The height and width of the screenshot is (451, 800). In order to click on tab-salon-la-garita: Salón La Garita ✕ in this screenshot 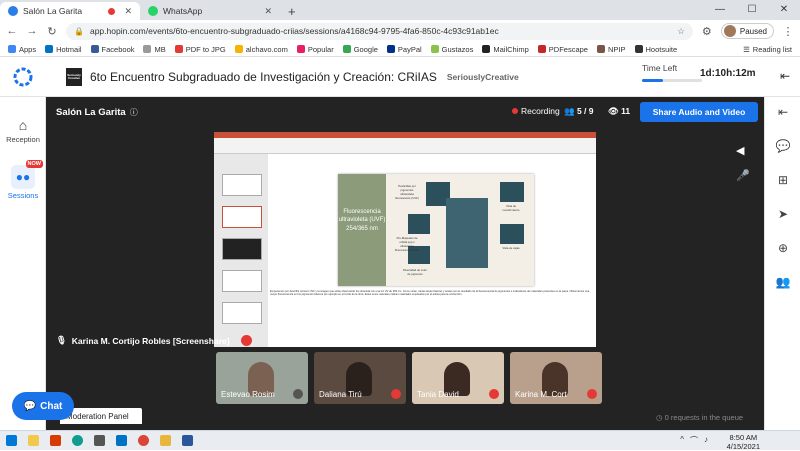, I will do `click(70, 11)`.